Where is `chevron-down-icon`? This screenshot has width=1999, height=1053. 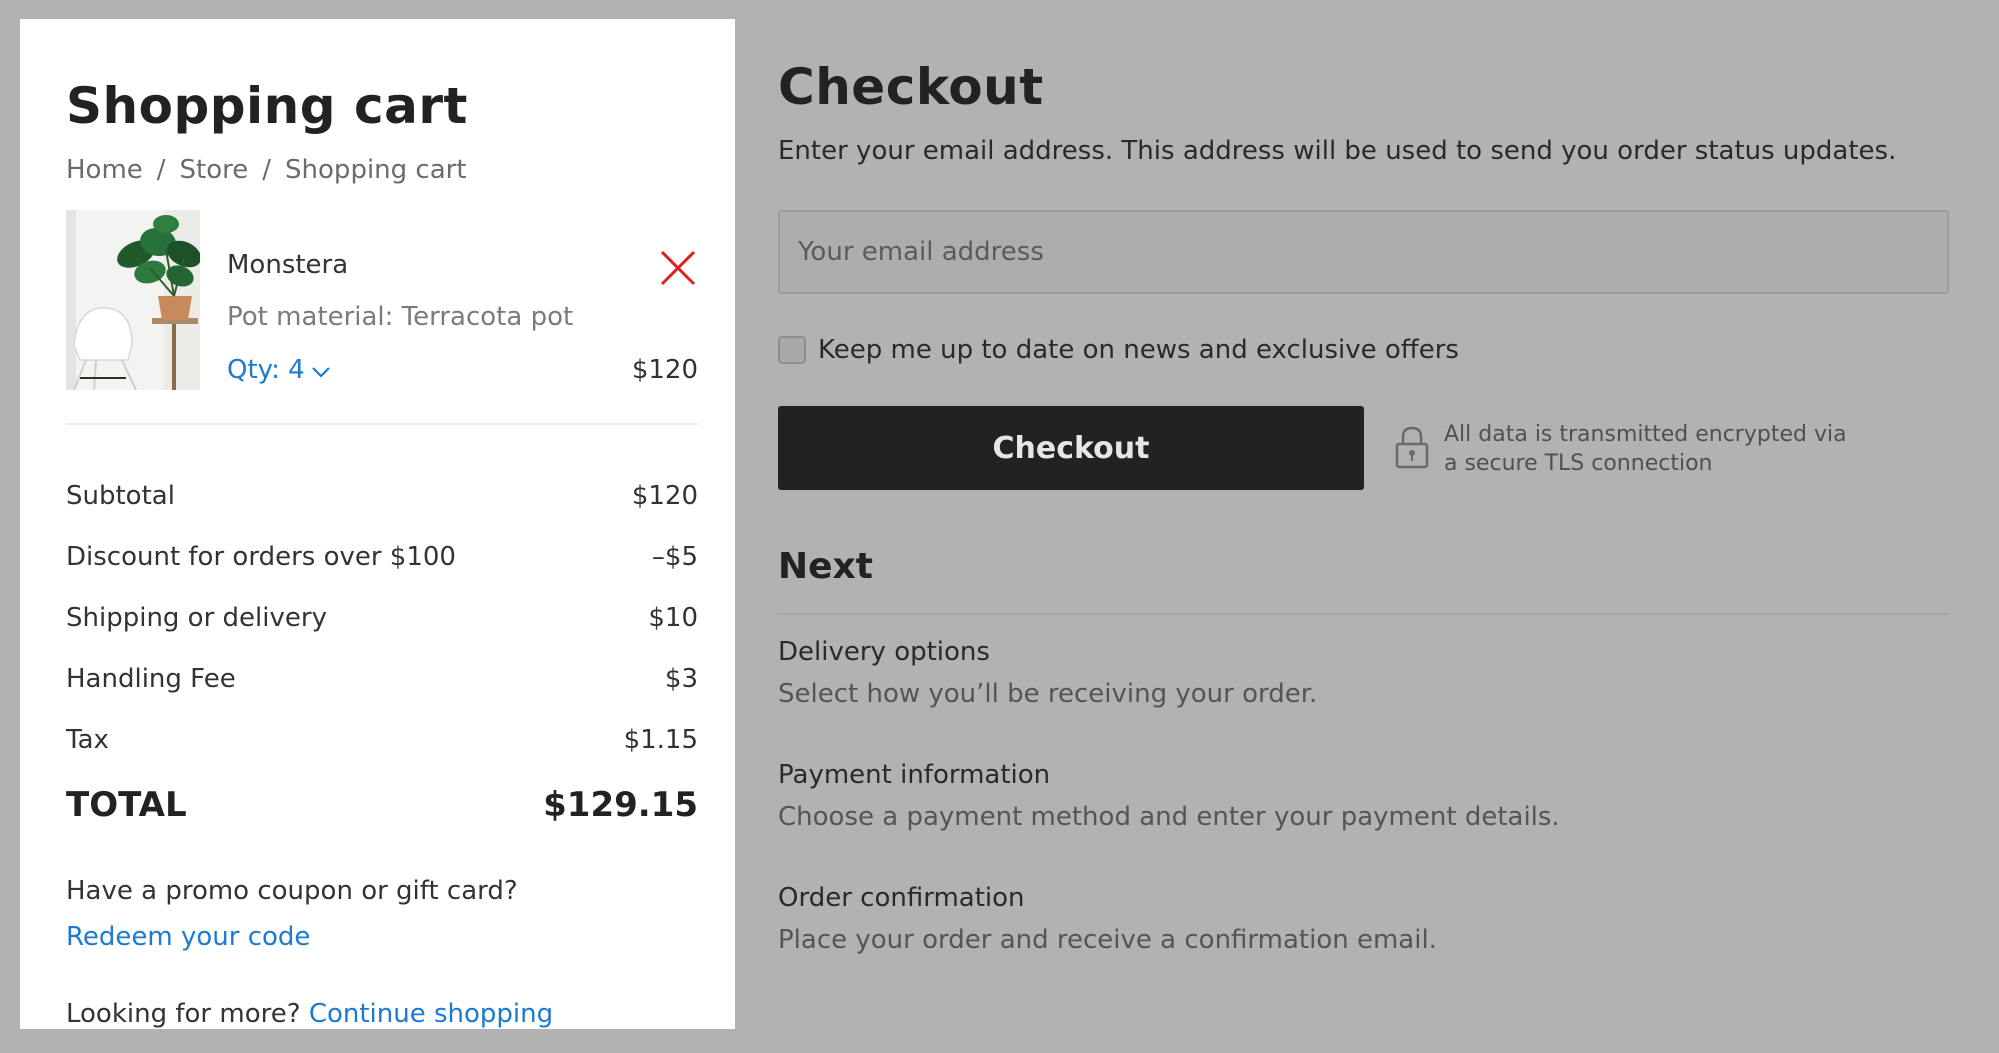 chevron-down-icon is located at coordinates (321, 371).